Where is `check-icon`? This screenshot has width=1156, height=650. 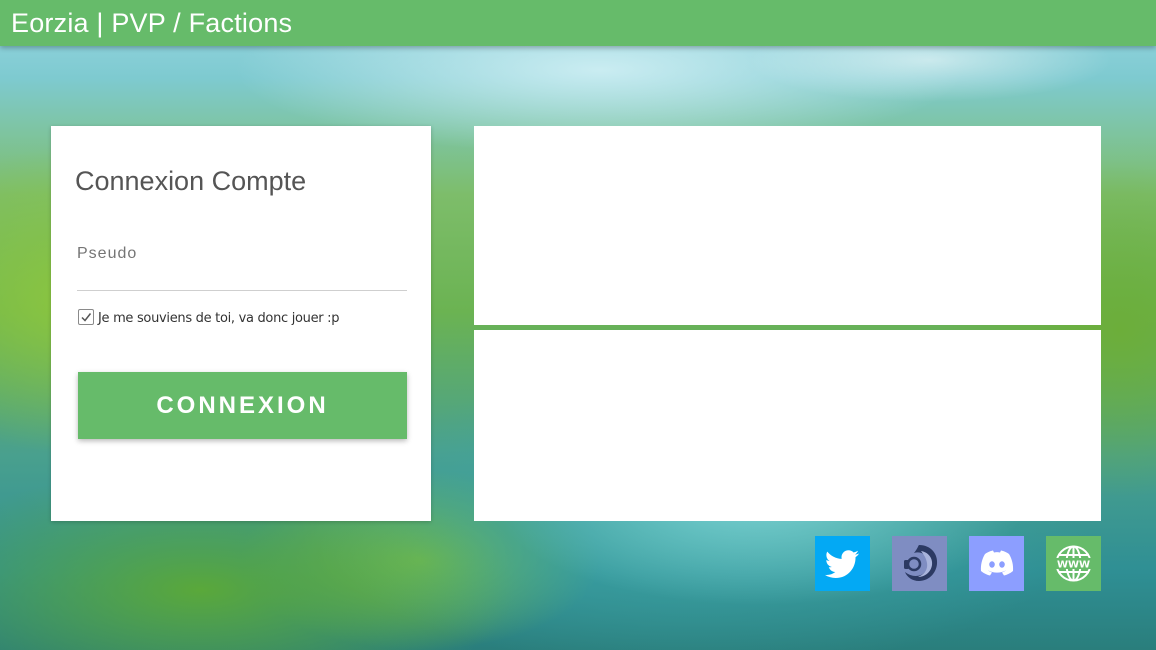
check-icon is located at coordinates (86, 317).